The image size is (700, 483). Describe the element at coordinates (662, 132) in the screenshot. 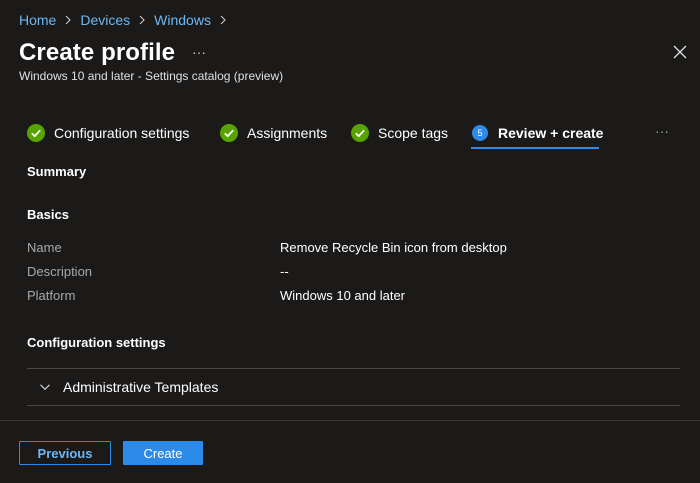

I see `tabs-more-button: ···` at that location.